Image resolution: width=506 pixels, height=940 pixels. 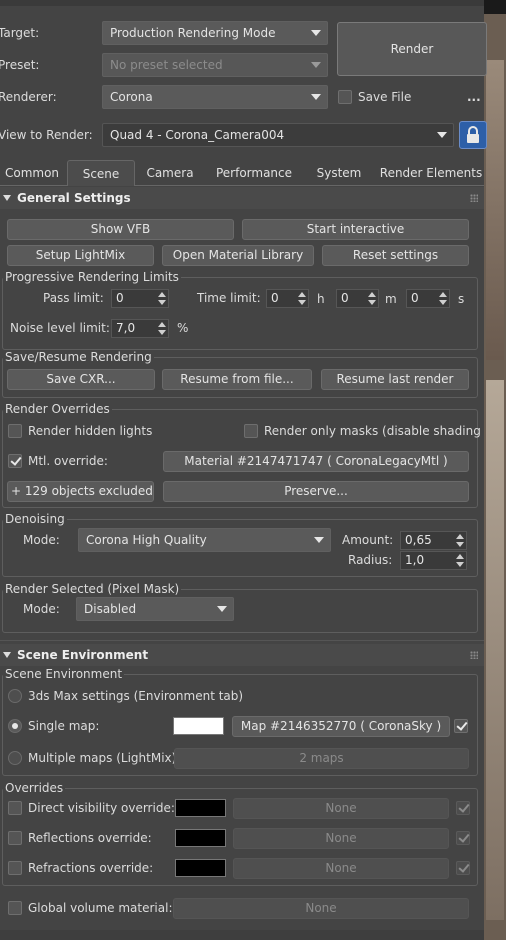 I want to click on show-vfb-button: Show VFB, so click(x=120, y=229).